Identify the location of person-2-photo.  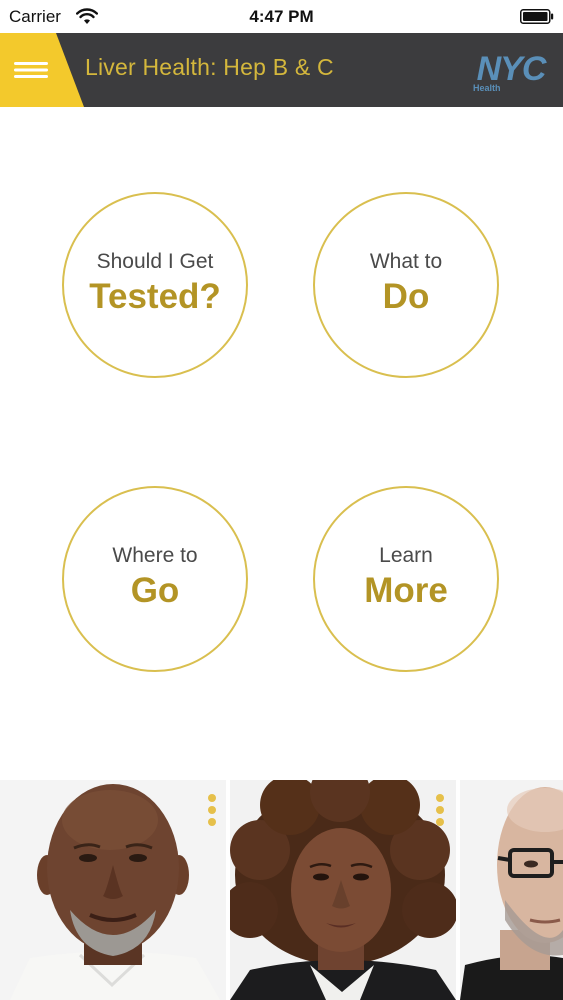
(343, 890).